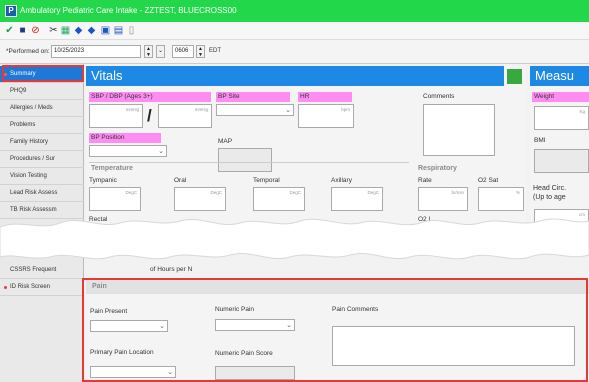  Describe the element at coordinates (439, 96) in the screenshot. I see `comments-label: Comments` at that location.